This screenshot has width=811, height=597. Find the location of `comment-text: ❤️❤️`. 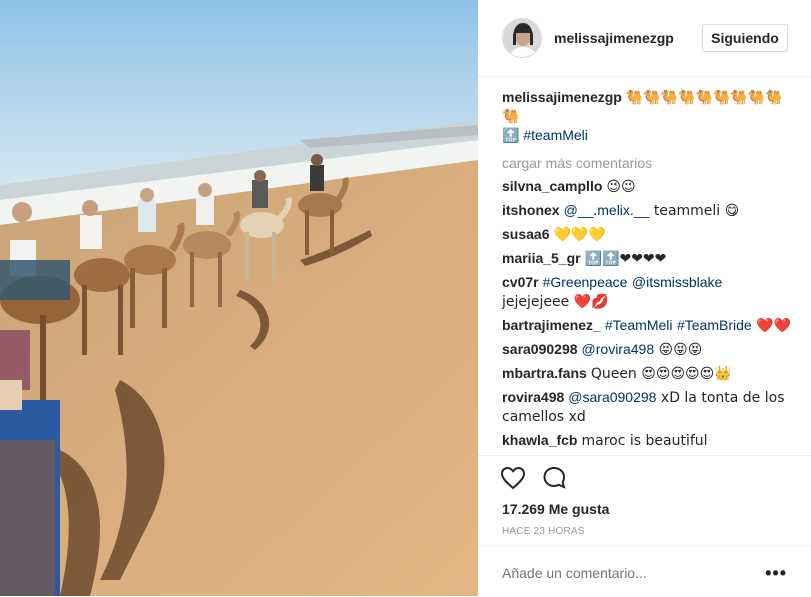

comment-text: ❤️❤️ is located at coordinates (771, 326).